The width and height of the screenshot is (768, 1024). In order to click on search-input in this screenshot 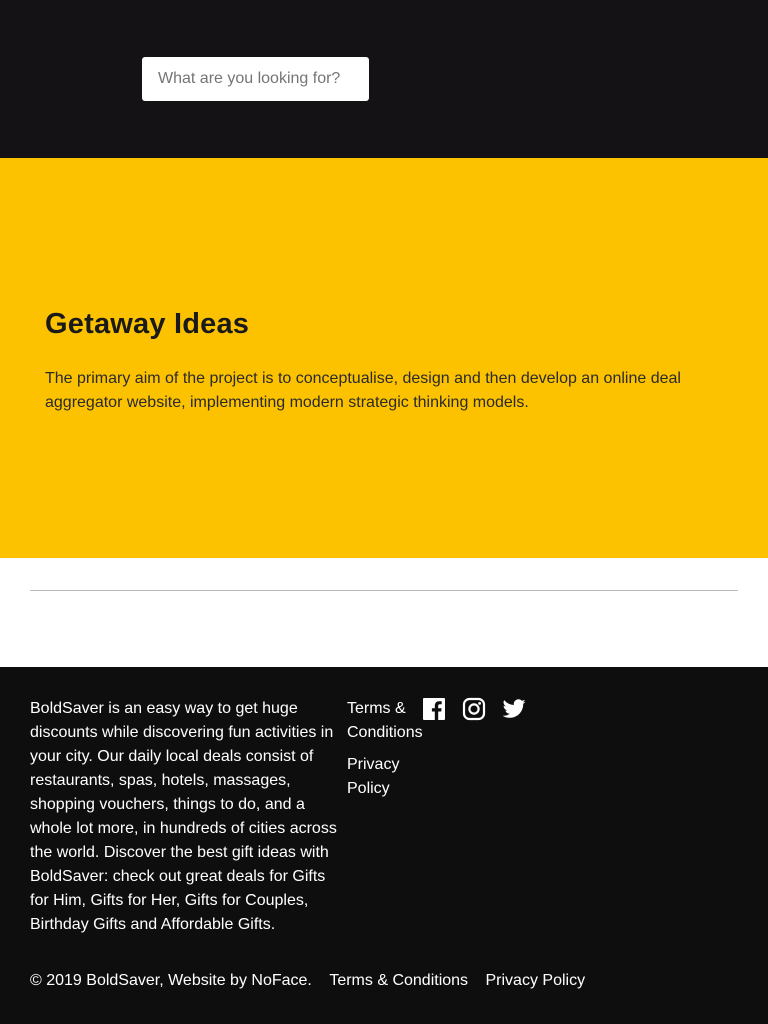, I will do `click(255, 79)`.